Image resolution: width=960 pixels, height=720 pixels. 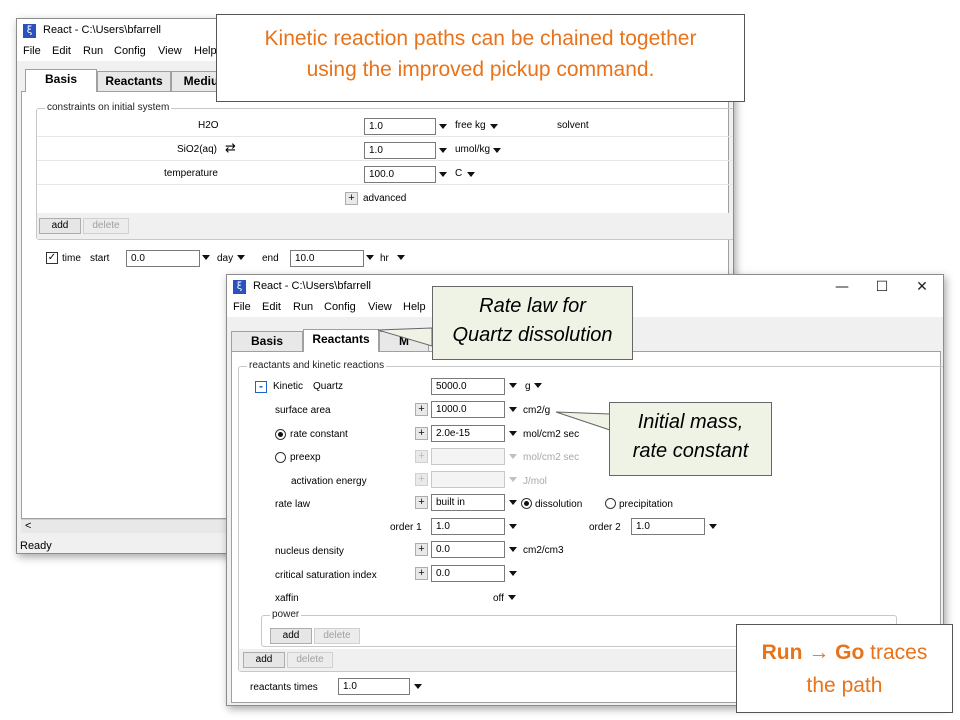 I want to click on front-menu-edit: Edit, so click(x=271, y=307).